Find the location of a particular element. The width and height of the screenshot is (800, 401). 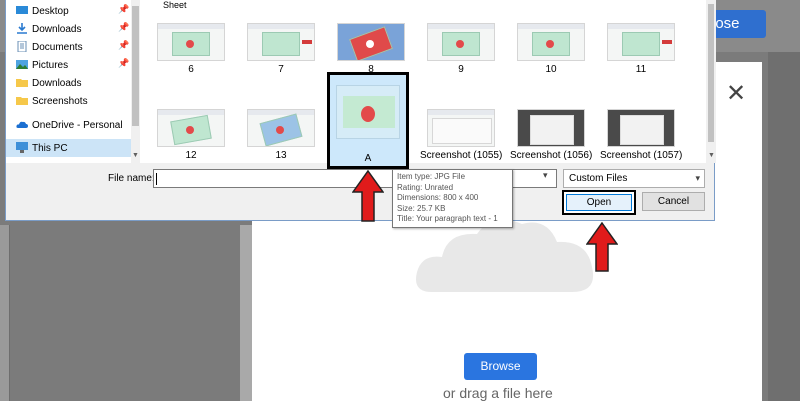

file-tile: 9 is located at coordinates (460, 57).